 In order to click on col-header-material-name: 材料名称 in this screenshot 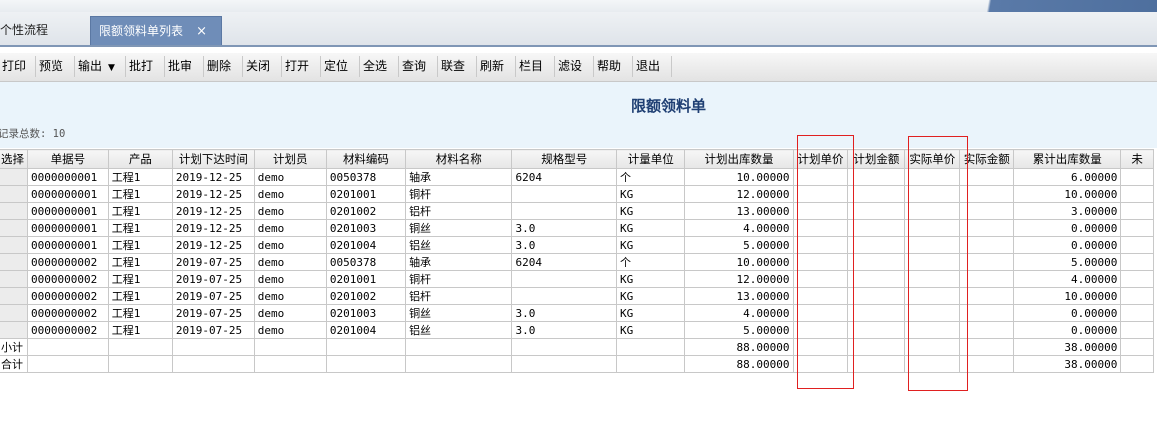, I will do `click(459, 159)`.